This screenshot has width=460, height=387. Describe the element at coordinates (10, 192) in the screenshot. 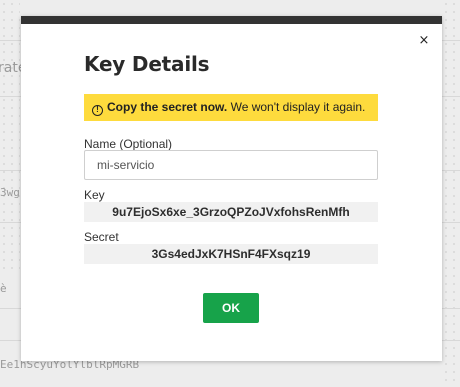

I see `background-text: 3wg` at that location.